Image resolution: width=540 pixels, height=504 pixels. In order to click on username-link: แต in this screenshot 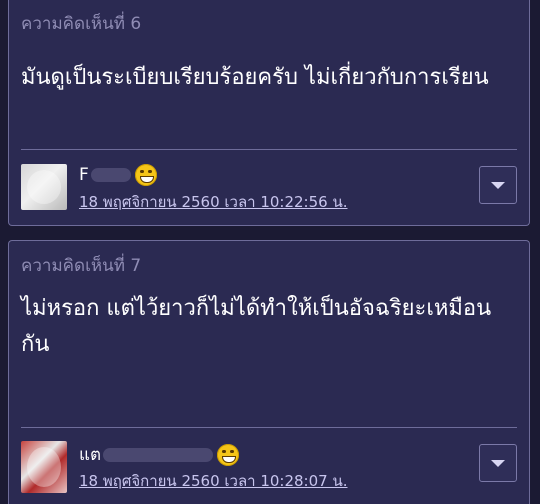, I will do `click(90, 454)`.